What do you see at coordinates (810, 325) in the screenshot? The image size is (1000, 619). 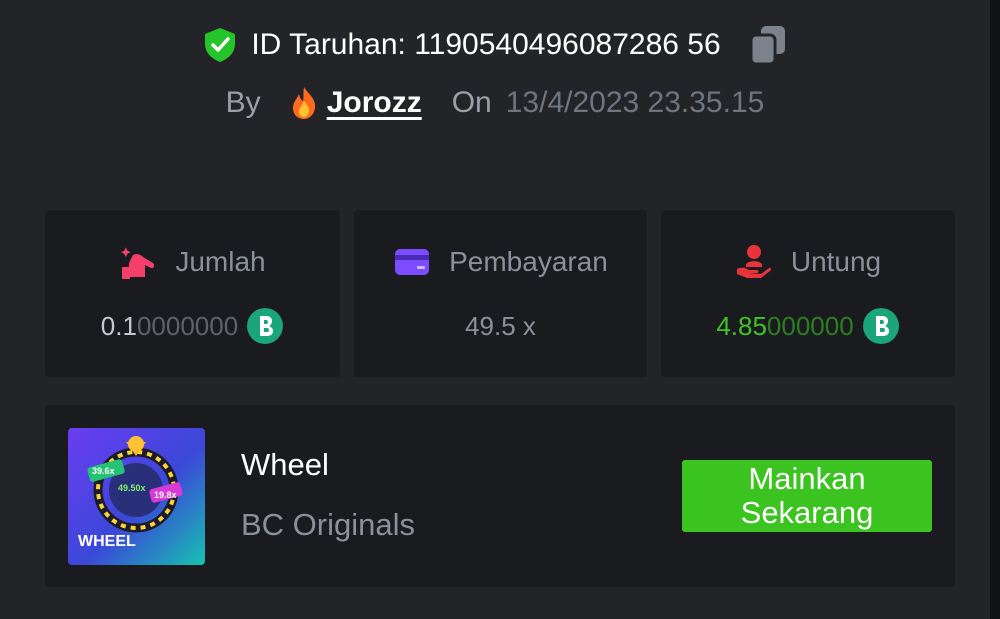 I see `profit-value-trailing: 000000` at bounding box center [810, 325].